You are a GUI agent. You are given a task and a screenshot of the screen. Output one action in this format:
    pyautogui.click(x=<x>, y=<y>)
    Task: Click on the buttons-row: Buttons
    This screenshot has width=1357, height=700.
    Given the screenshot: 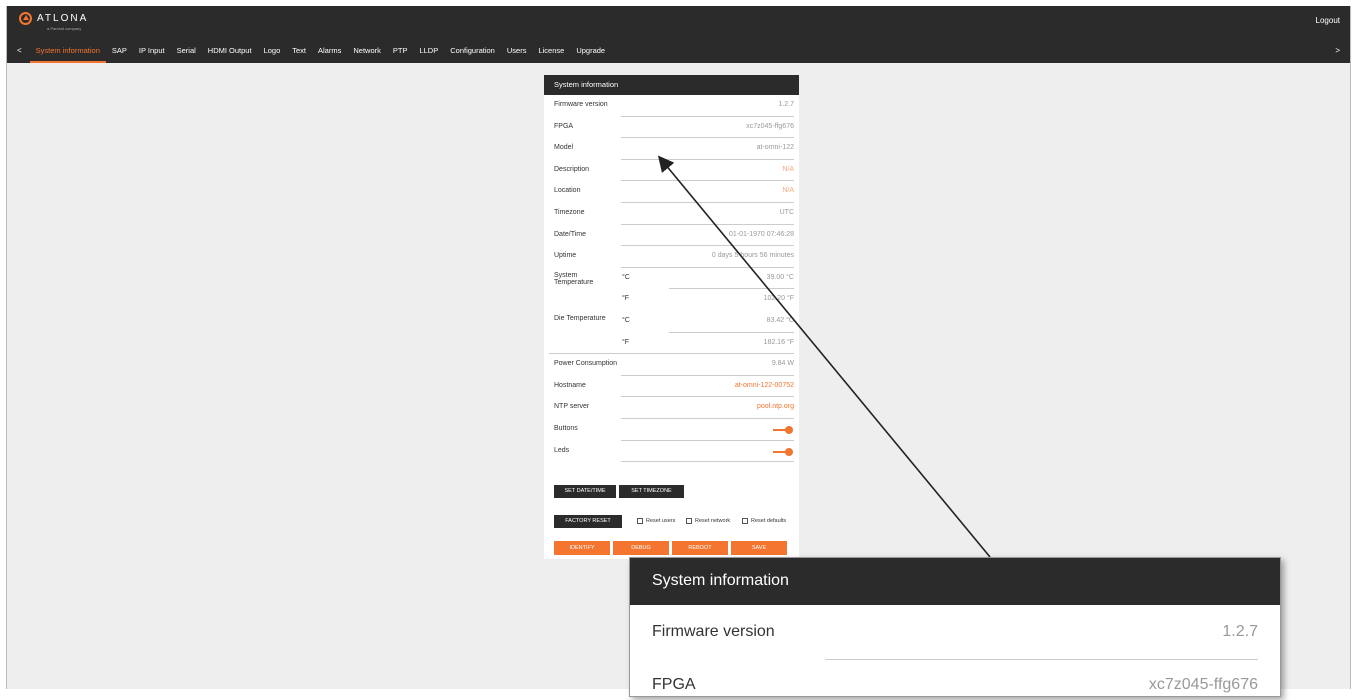 What is the action you would take?
    pyautogui.click(x=671, y=430)
    